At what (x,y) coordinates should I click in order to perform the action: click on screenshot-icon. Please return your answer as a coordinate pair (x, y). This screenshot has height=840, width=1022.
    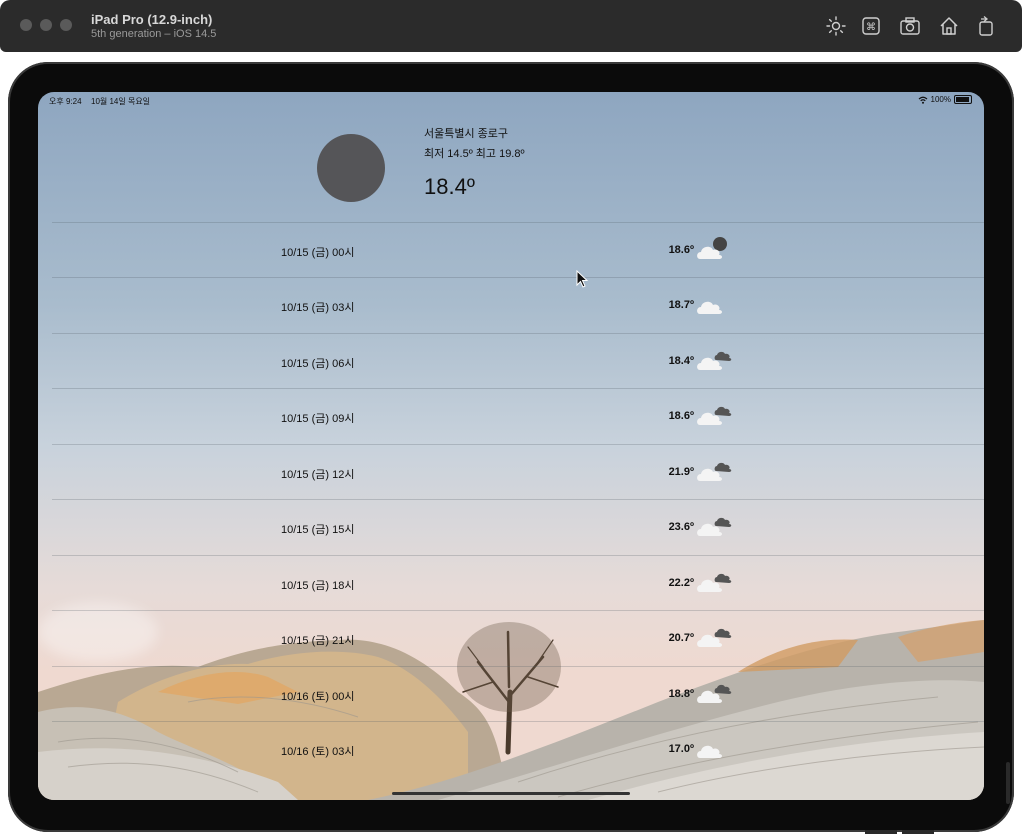
    Looking at the image, I should click on (910, 26).